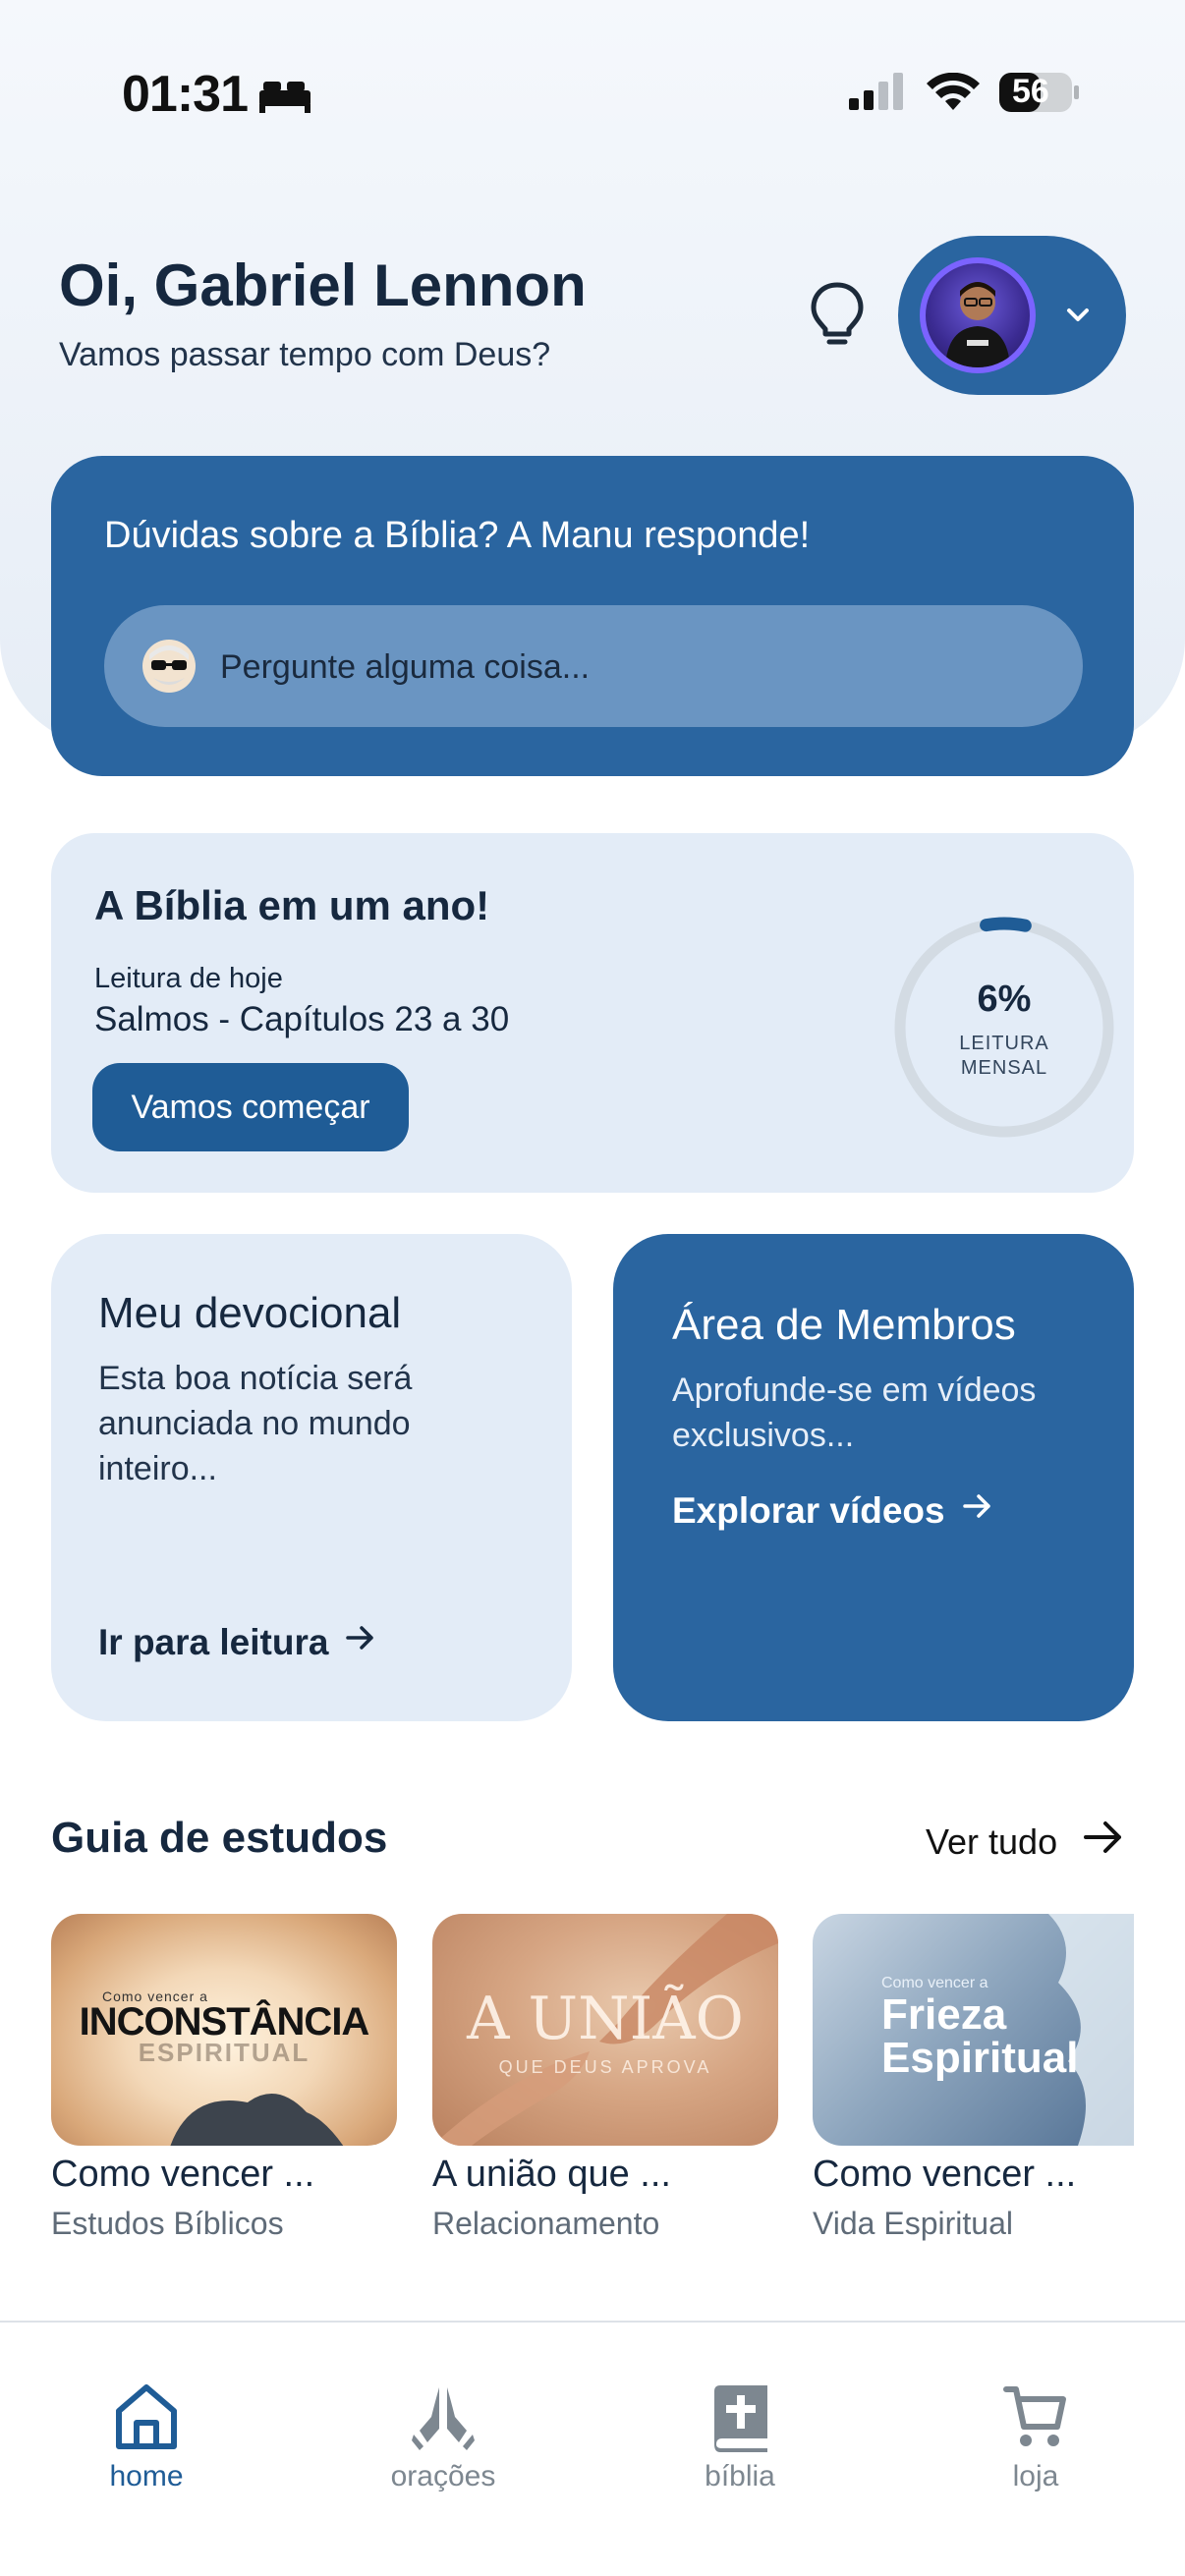  Describe the element at coordinates (292, 905) in the screenshot. I see `bible-year-title: A Bíblia em um ano!` at that location.